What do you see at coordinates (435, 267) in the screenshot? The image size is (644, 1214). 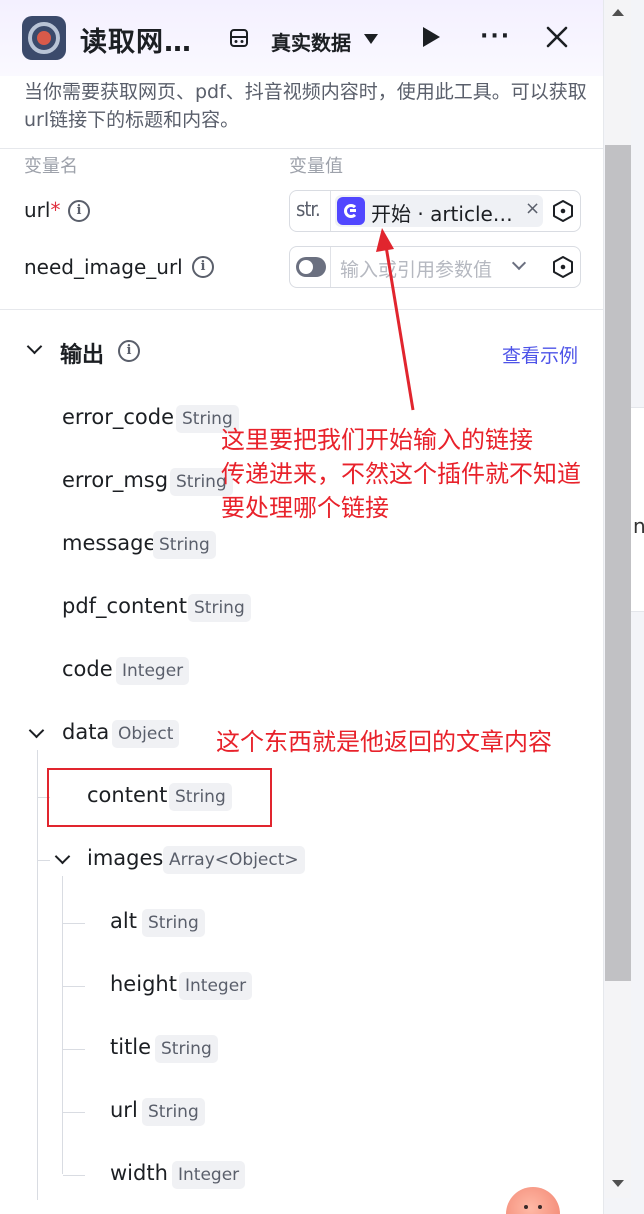 I see `need-image-url-value-field: 输入或引用参数值` at bounding box center [435, 267].